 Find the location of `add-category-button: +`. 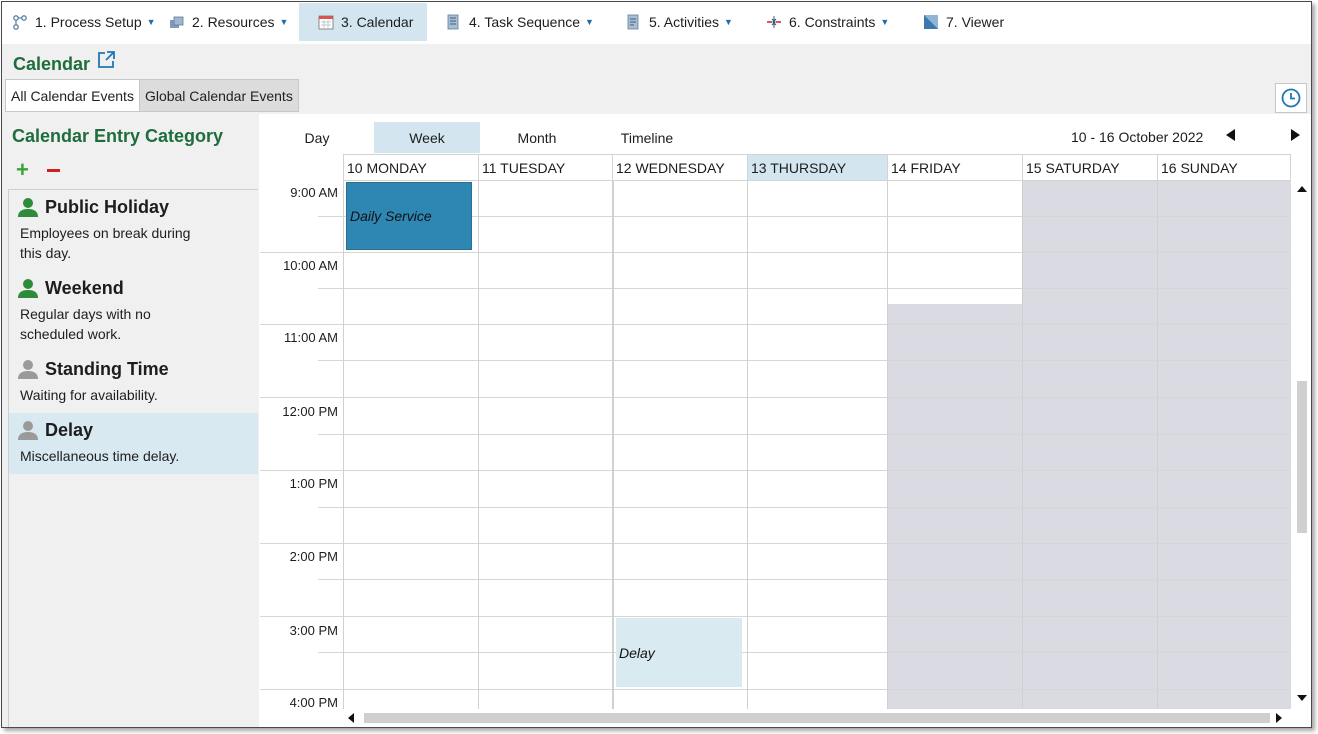

add-category-button: + is located at coordinates (22, 170).